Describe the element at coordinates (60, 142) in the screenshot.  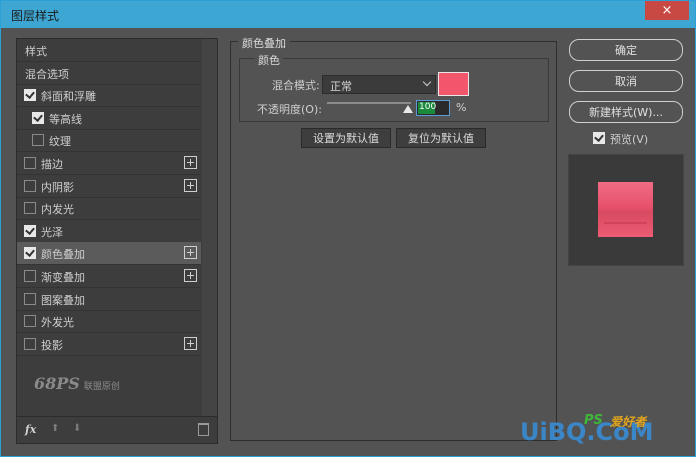
I see `sidebar-item-label: 纹理` at that location.